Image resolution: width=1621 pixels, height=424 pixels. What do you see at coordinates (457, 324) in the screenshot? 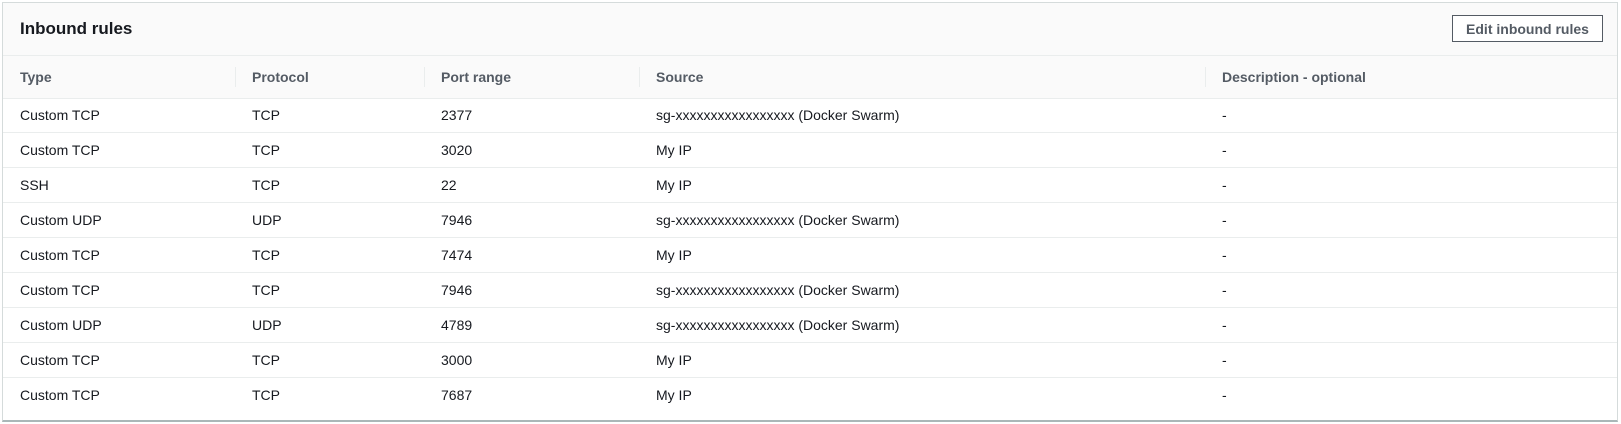
I see `cell-port-range: 4789` at bounding box center [457, 324].